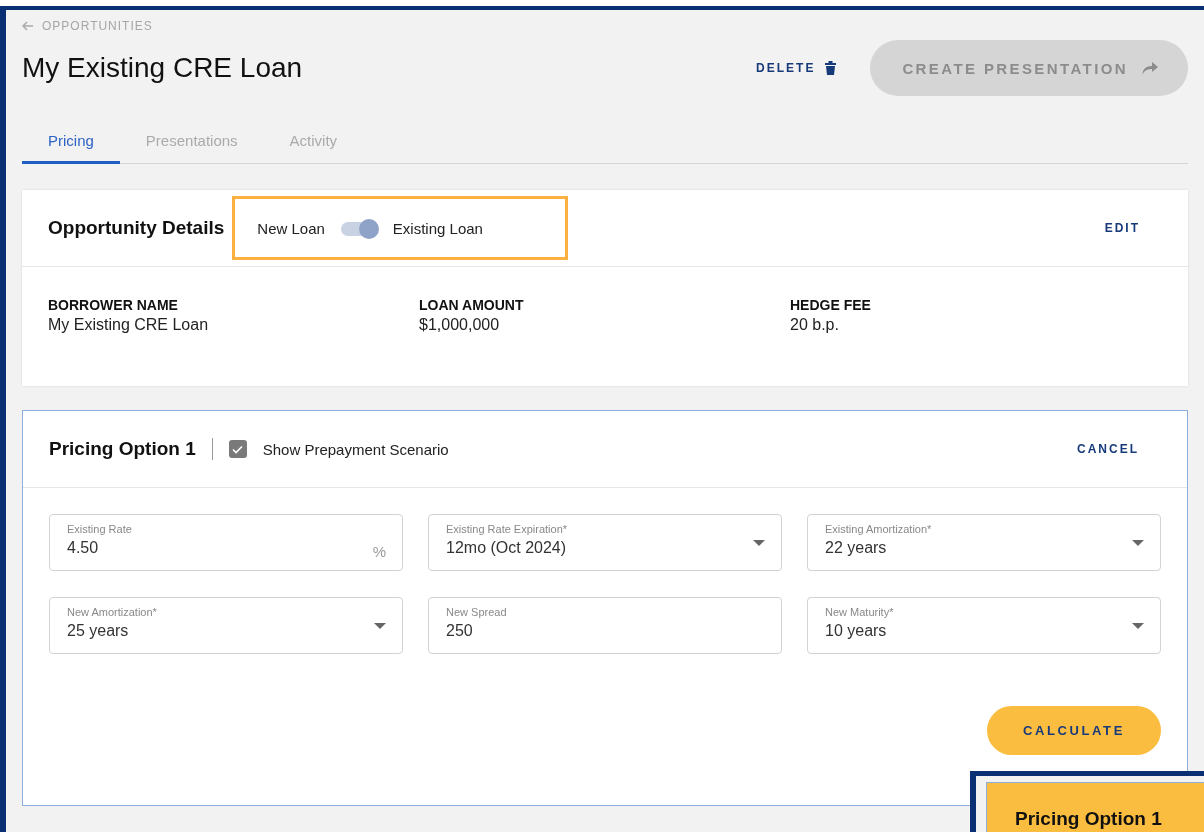  I want to click on back-arrow-icon, so click(28, 26).